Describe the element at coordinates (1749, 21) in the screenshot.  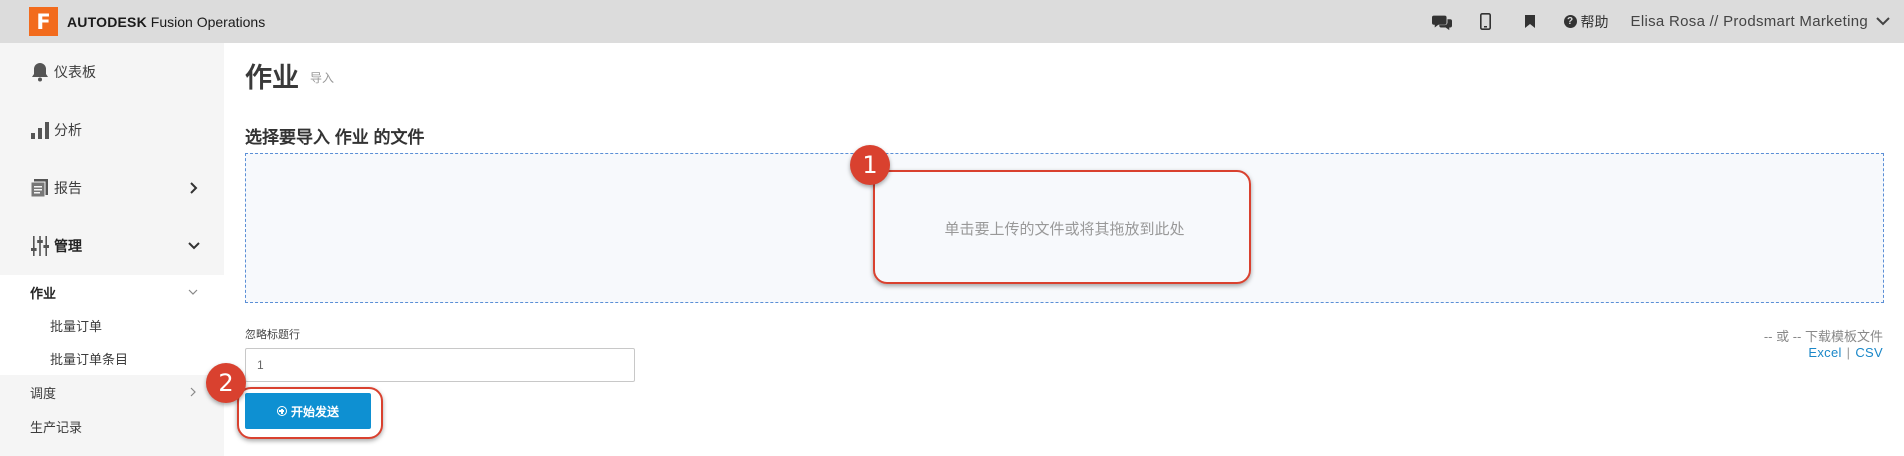
I see `user-label: Elisa Rosa // Prodsmart Marketing` at that location.